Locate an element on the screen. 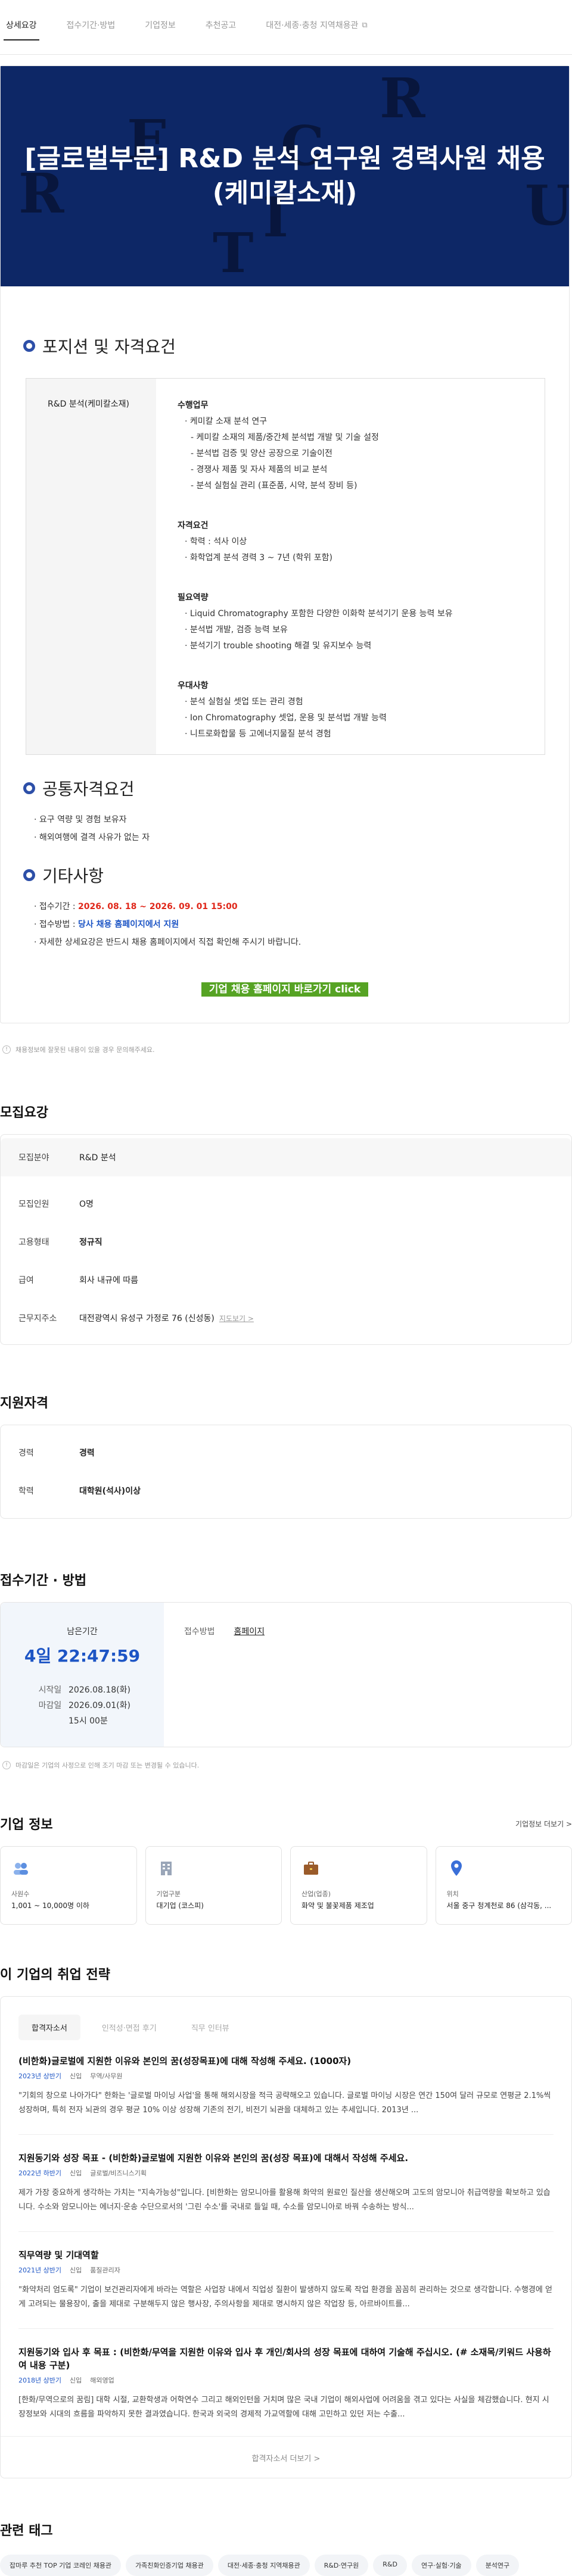 This screenshot has height=2576, width=572. strategy-tabs: 합격자소서 인적성·면접 후기 직무 인터뷰 is located at coordinates (286, 2018).